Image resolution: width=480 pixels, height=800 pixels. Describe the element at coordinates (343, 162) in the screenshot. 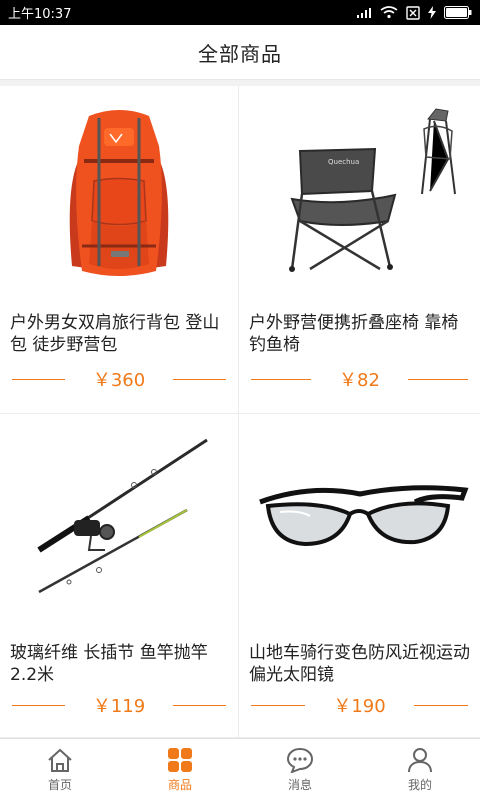

I see `svg-text: Quechua` at that location.